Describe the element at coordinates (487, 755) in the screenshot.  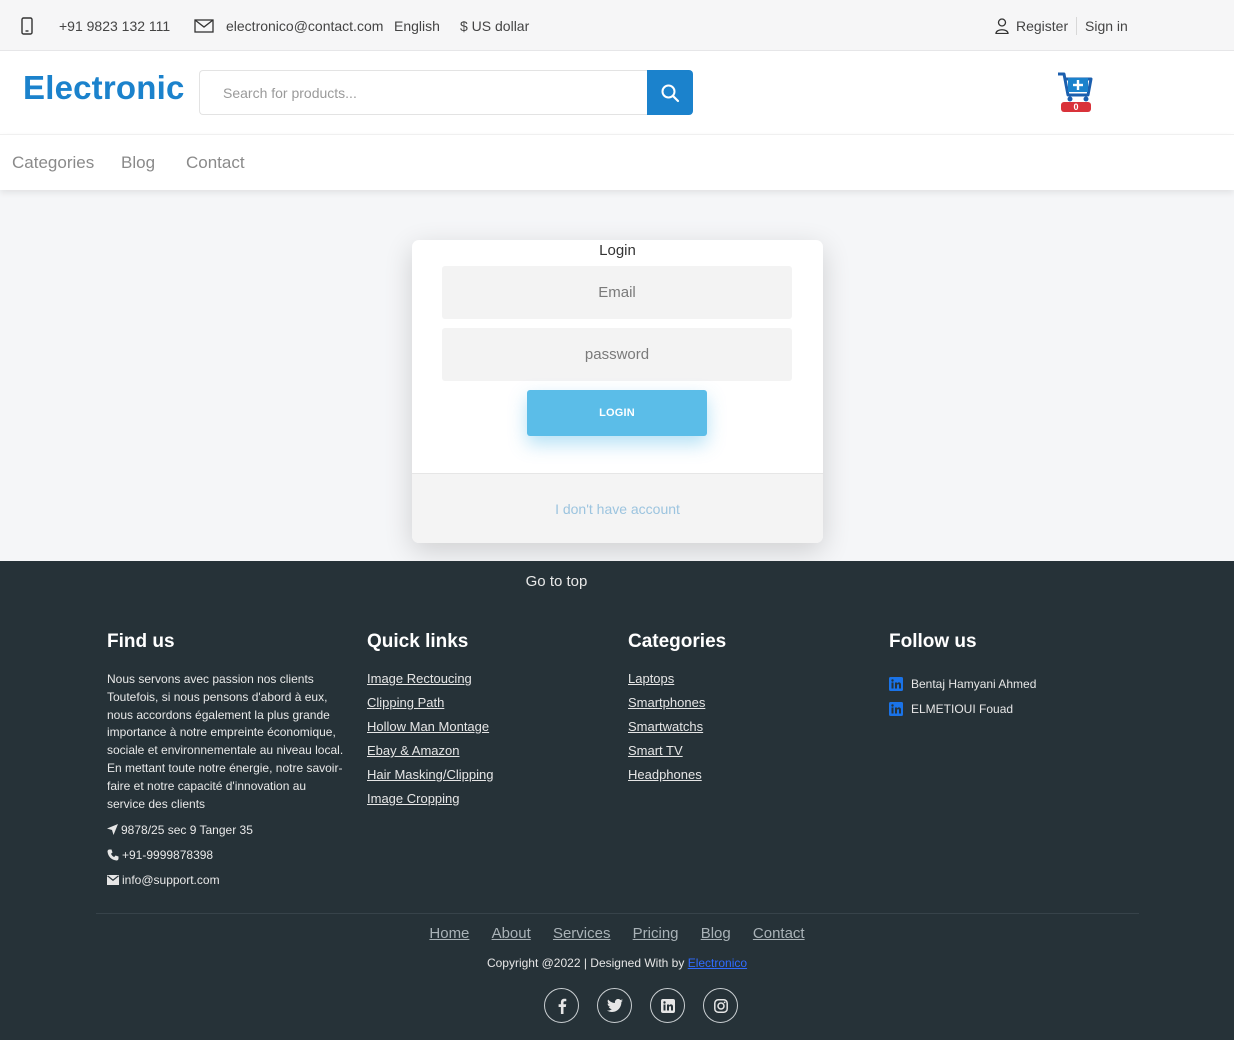
I see `list-item: Ebay & Amazon` at that location.